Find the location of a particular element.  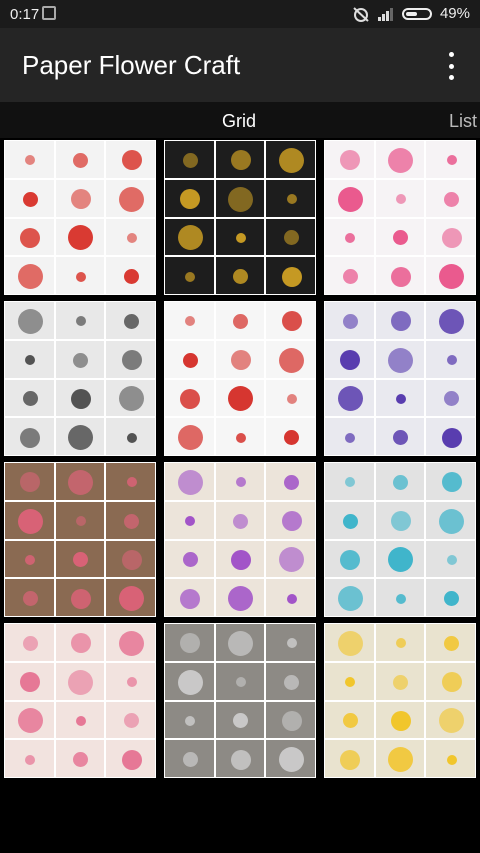

pink-flower-tile is located at coordinates (400, 217).